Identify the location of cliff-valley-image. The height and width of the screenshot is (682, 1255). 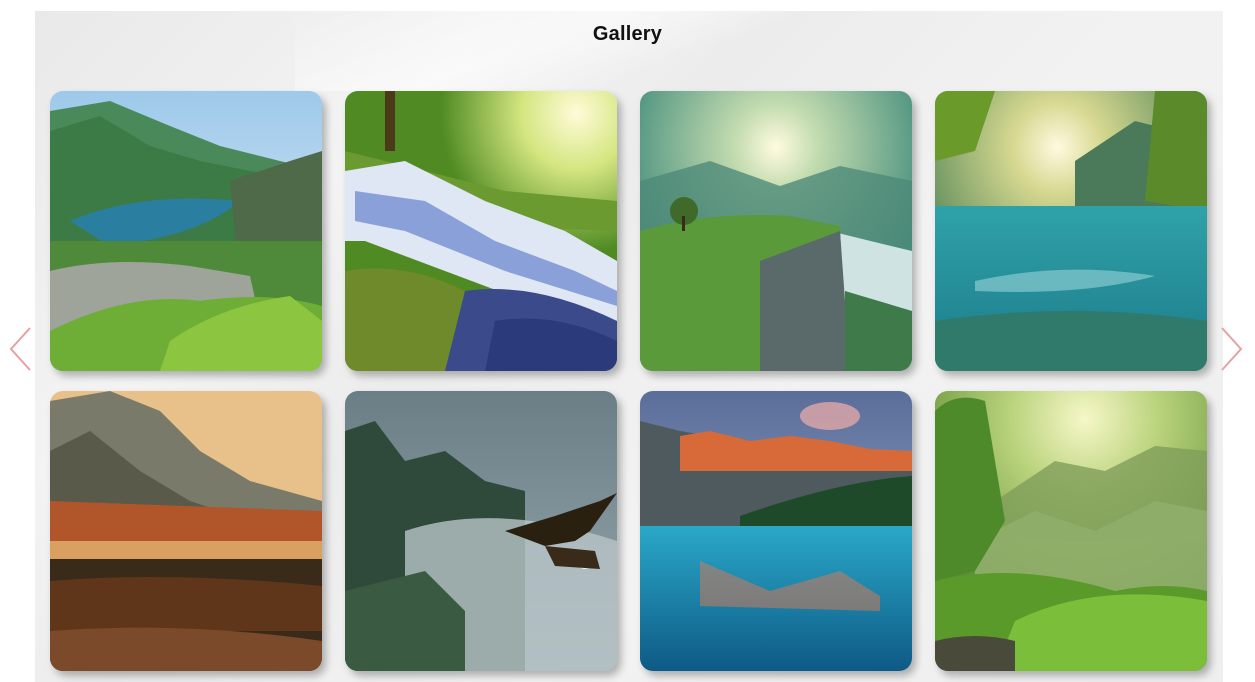
(776, 231).